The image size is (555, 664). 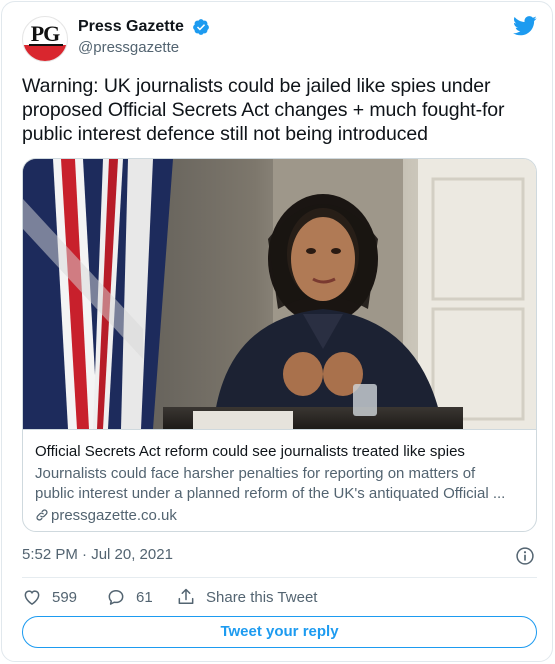 What do you see at coordinates (32, 597) in the screenshot?
I see `heart-icon` at bounding box center [32, 597].